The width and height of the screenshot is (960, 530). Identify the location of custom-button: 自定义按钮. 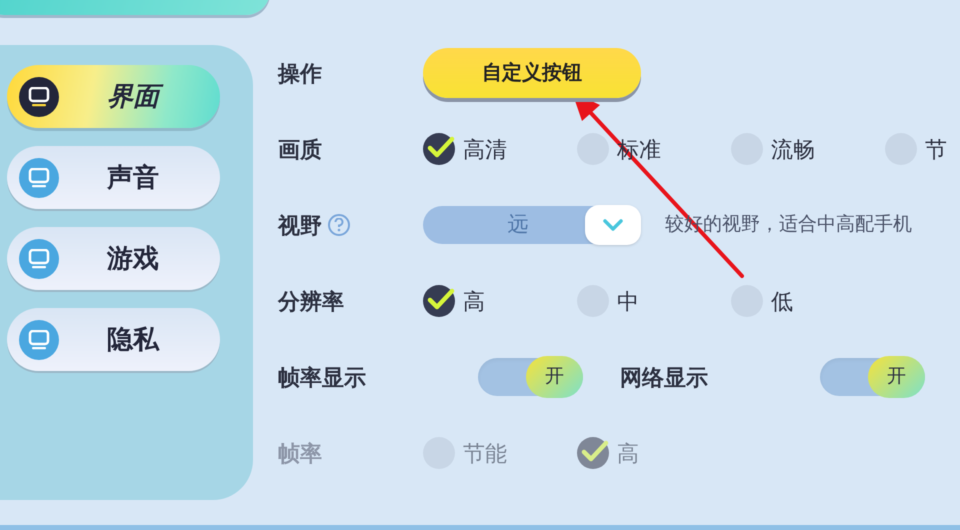
(532, 73).